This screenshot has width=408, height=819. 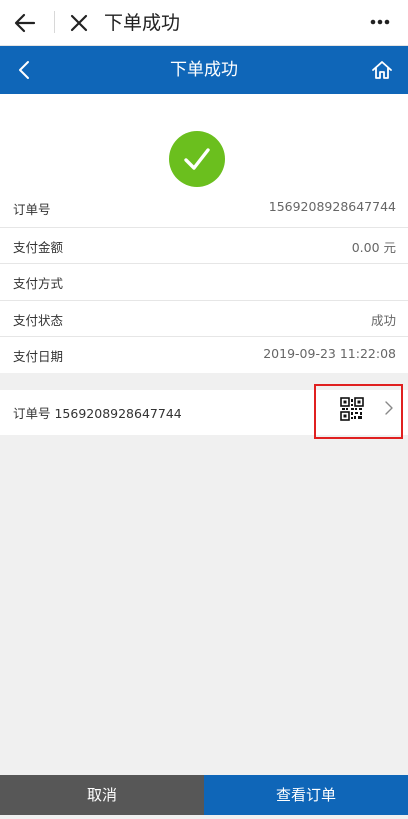 What do you see at coordinates (358, 411) in the screenshot?
I see `qr-highlight-box` at bounding box center [358, 411].